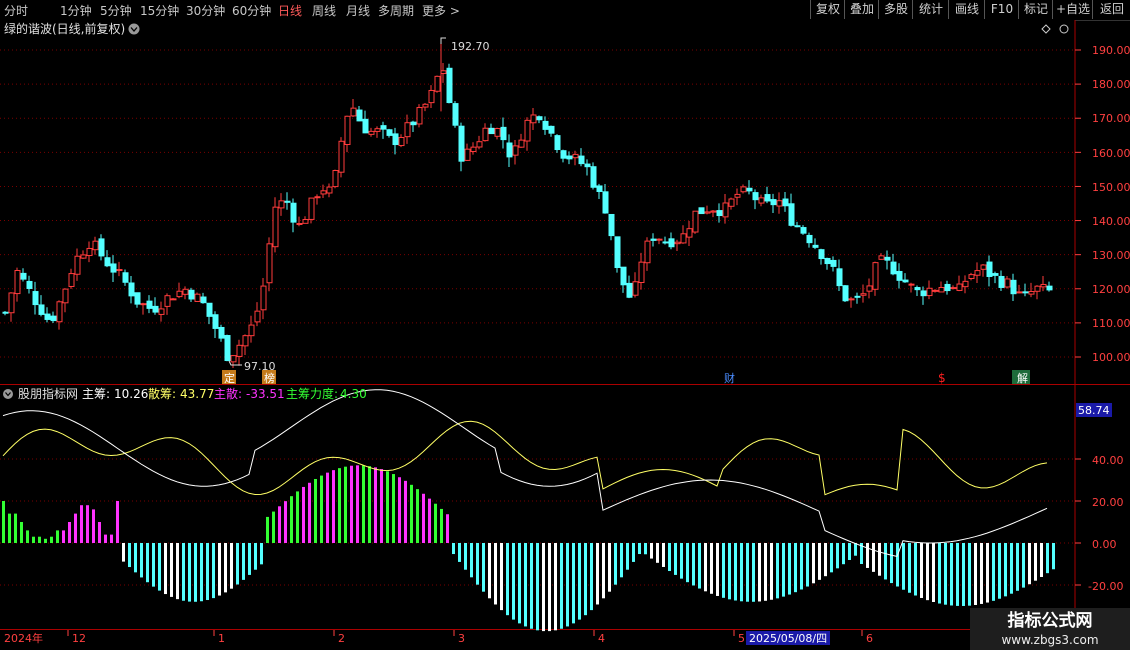  What do you see at coordinates (116, 10) in the screenshot?
I see `tab-5min: 5分钟` at bounding box center [116, 10].